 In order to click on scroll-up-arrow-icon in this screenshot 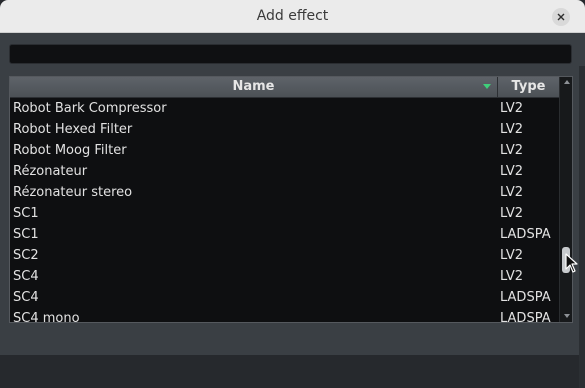, I will do `click(567, 82)`.